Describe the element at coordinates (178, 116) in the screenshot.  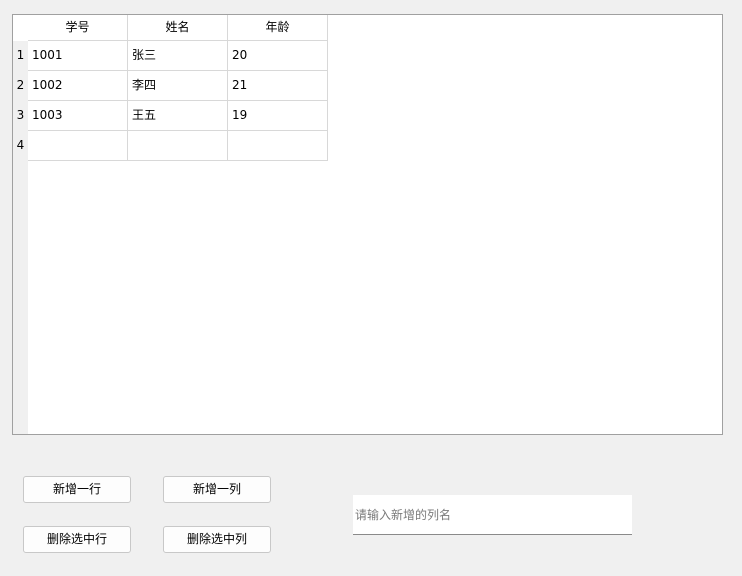
I see `table-cell: 王五` at that location.